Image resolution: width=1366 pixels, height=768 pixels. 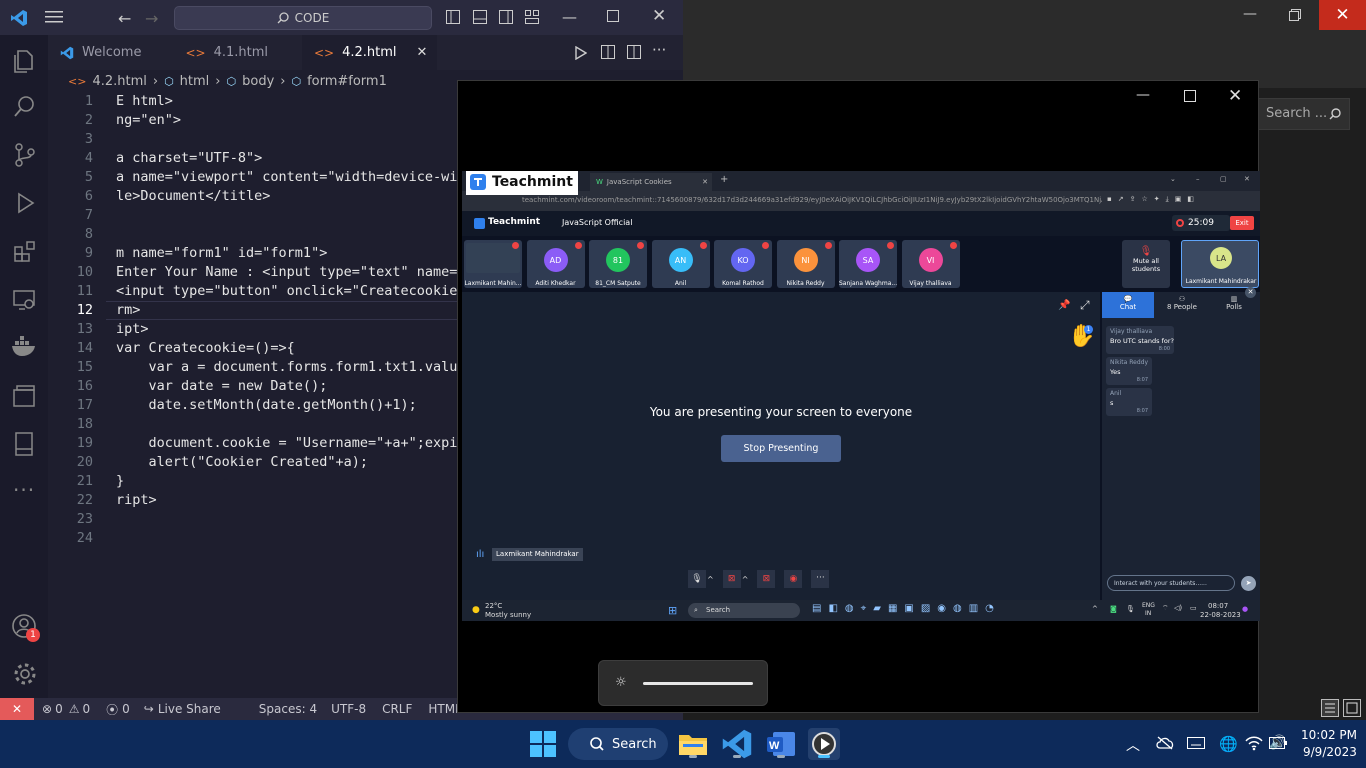 I want to click on exit-button: Exit, so click(x=1242, y=223).